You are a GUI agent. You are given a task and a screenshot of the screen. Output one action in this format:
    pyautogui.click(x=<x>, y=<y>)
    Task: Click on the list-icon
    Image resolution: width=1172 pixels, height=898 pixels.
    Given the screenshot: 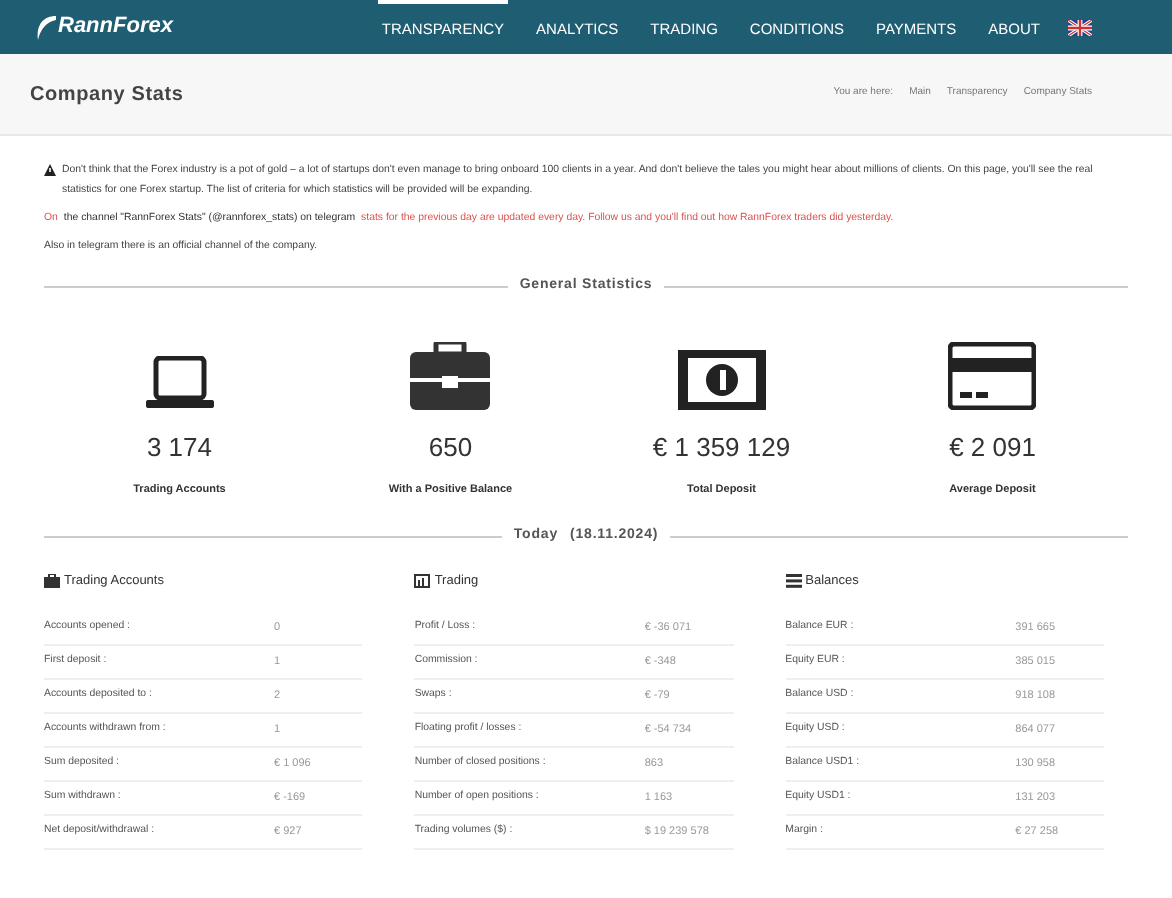 What is the action you would take?
    pyautogui.click(x=793, y=581)
    